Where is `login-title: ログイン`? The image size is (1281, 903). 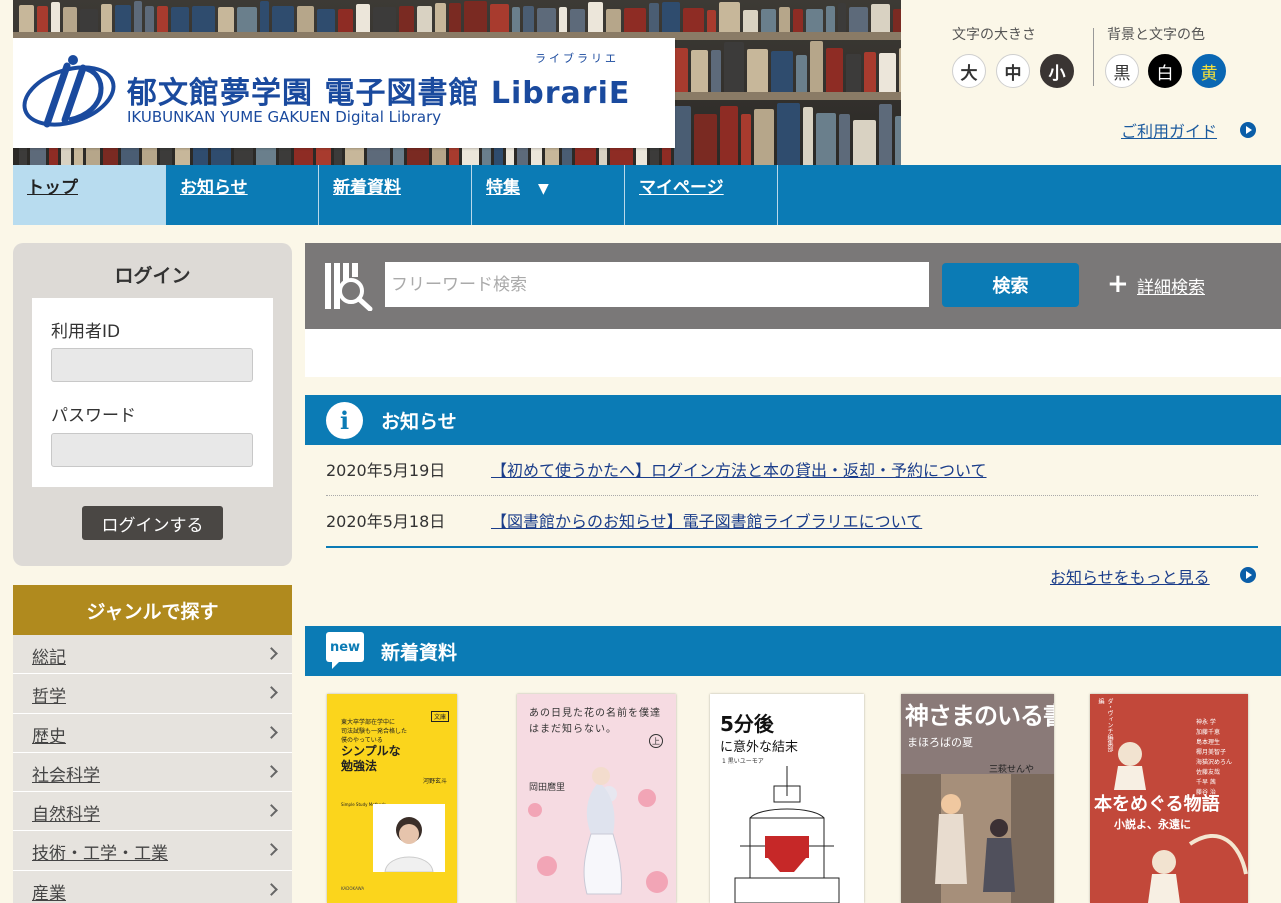 login-title: ログイン is located at coordinates (152, 276).